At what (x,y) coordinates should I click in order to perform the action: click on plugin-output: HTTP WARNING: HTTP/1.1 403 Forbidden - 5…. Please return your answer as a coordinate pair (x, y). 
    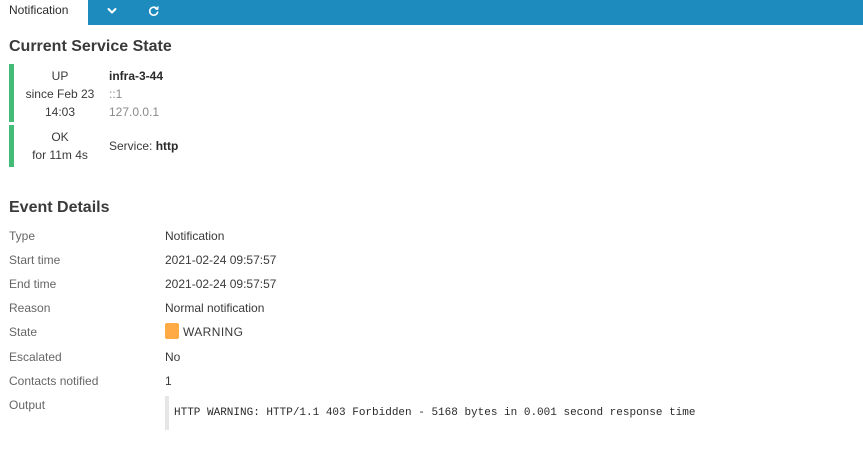
    Looking at the image, I should click on (505, 413).